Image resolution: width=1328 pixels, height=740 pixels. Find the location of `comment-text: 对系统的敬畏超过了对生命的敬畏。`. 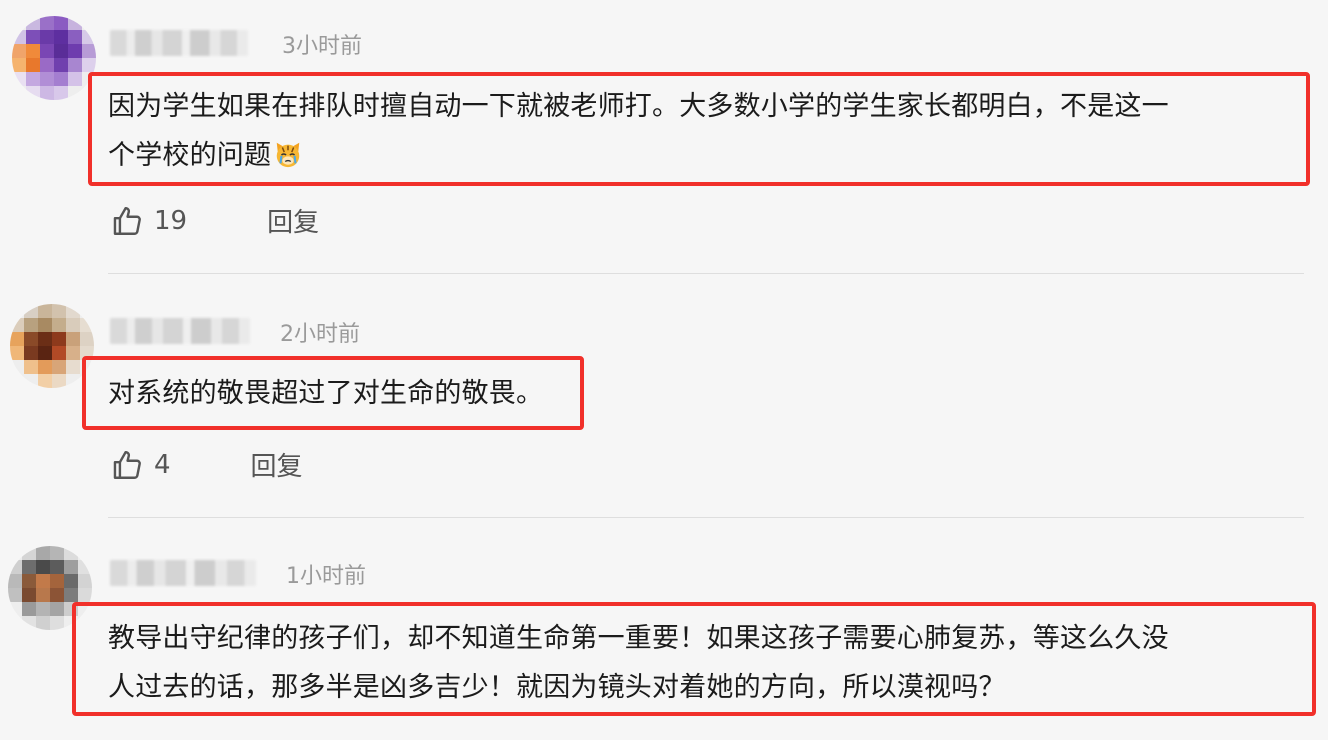

comment-text: 对系统的敬畏超过了对生命的敬畏。 is located at coordinates (343, 393).